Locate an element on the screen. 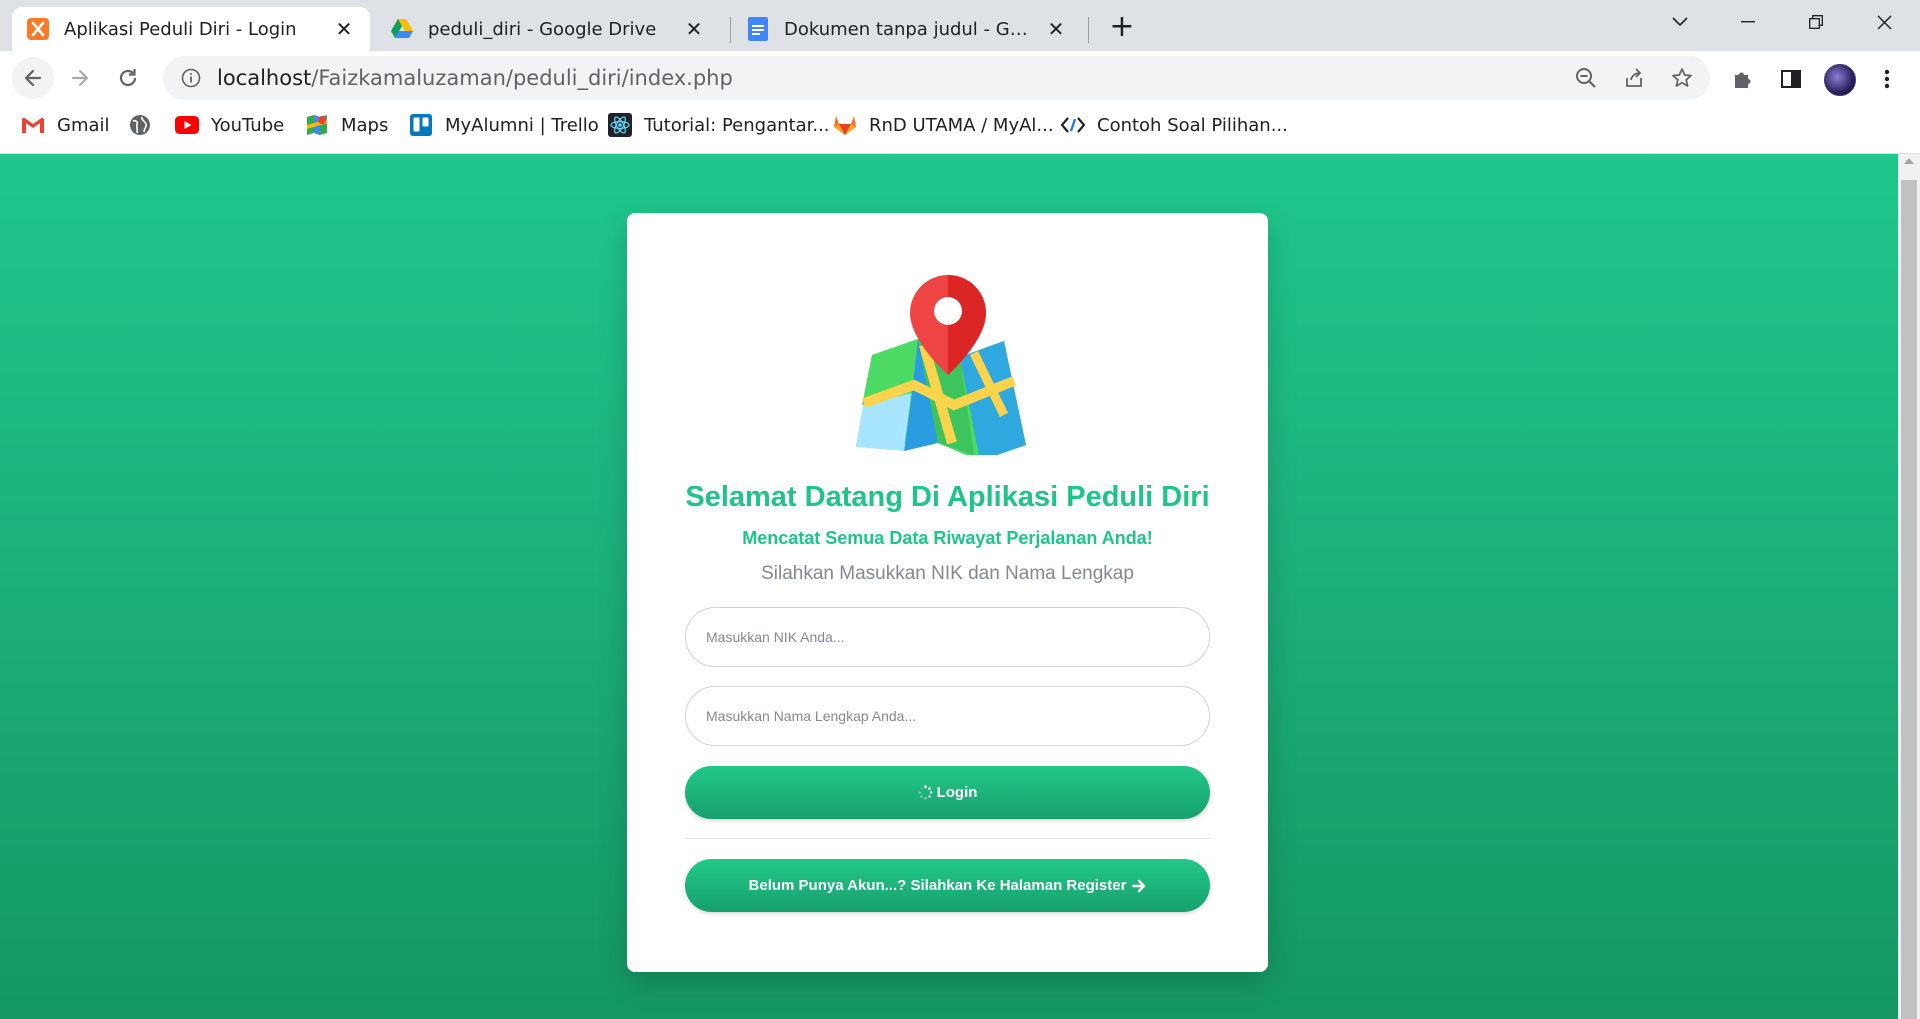  tab-title: Dokumen tanpa judul - Google Dokumen is located at coordinates (910, 29).